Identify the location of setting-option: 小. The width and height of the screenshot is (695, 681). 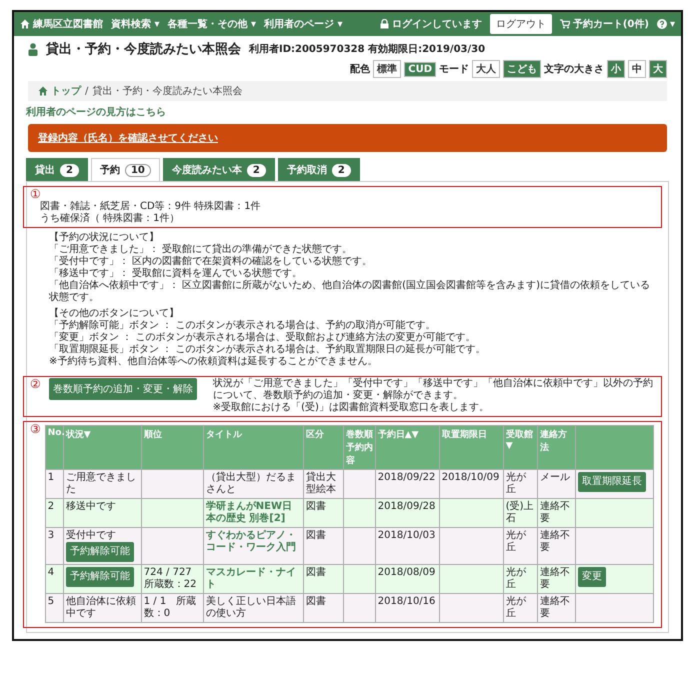
(616, 69).